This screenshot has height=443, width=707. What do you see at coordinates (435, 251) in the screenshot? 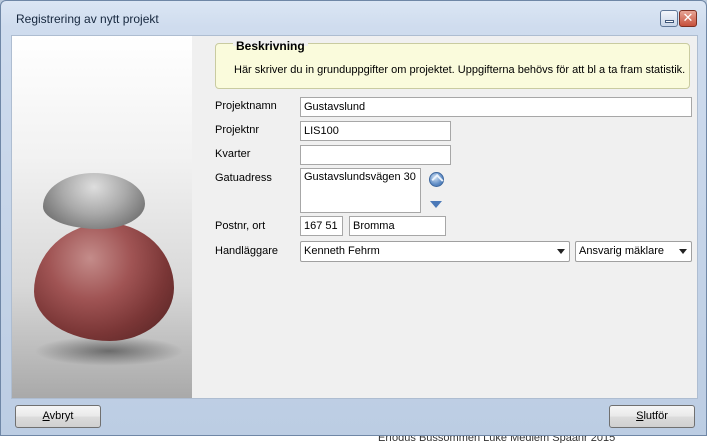
I see `handlaggare-select: Kenneth Fehrm` at bounding box center [435, 251].